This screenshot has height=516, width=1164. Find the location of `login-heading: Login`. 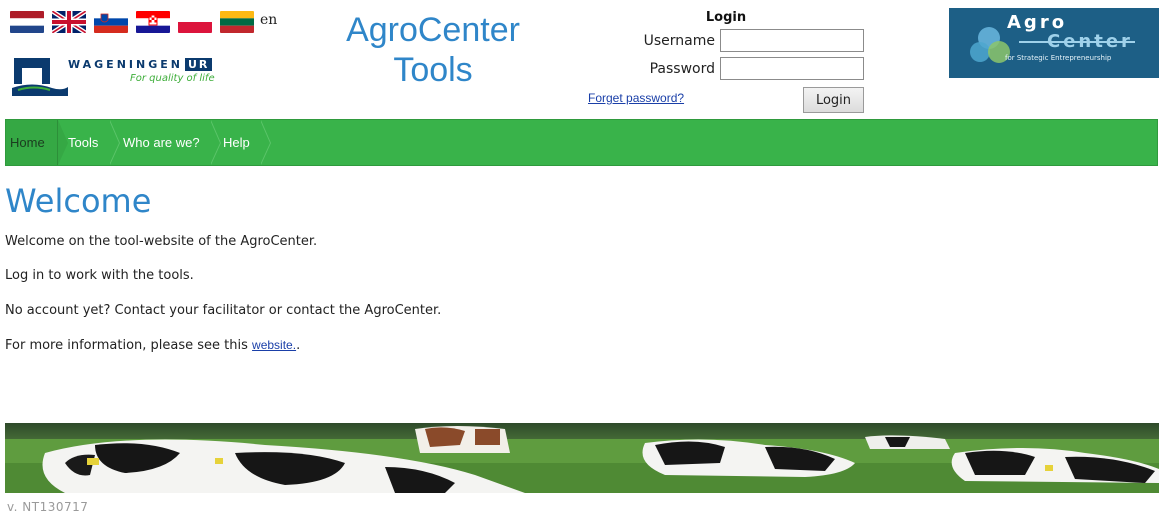

login-heading: Login is located at coordinates (726, 17).